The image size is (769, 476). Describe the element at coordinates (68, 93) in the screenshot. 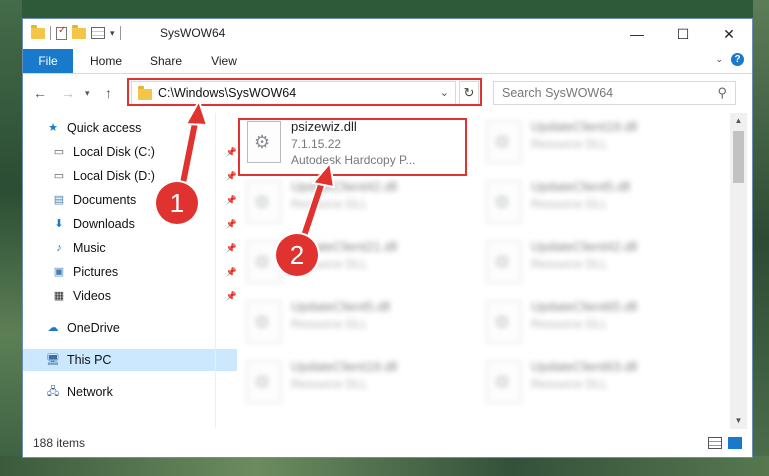

I see `forward-arrow-icon: →` at that location.